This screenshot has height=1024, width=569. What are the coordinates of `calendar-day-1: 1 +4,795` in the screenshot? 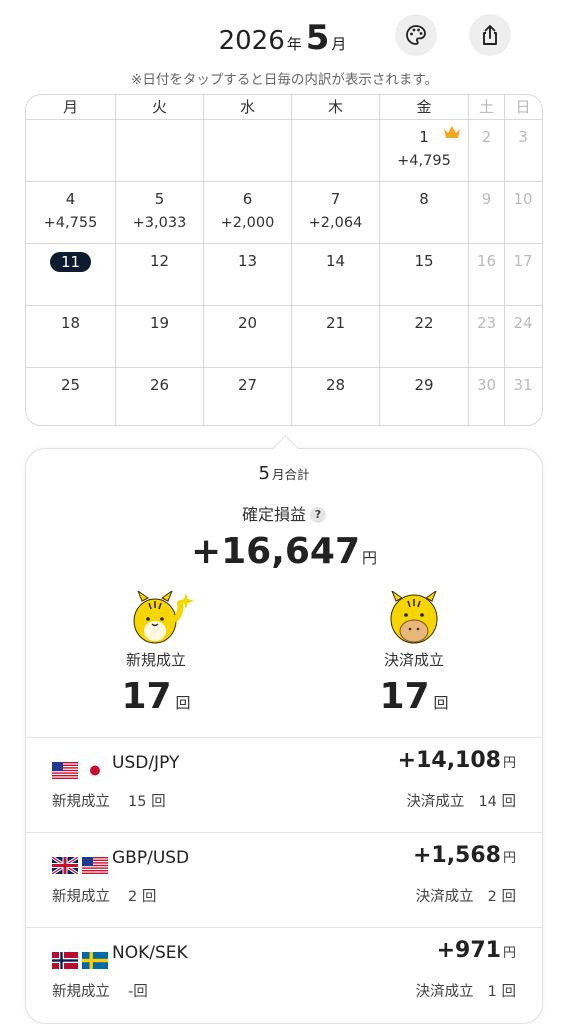 It's located at (424, 150).